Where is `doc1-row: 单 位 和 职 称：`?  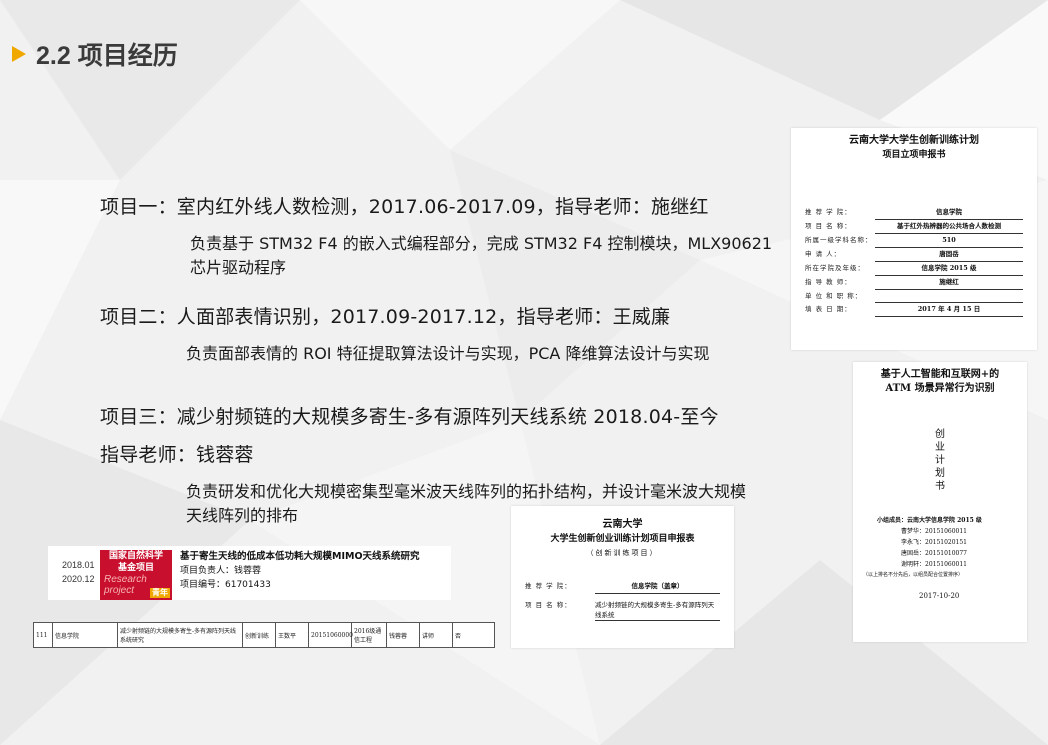 doc1-row: 单 位 和 职 称： is located at coordinates (914, 296).